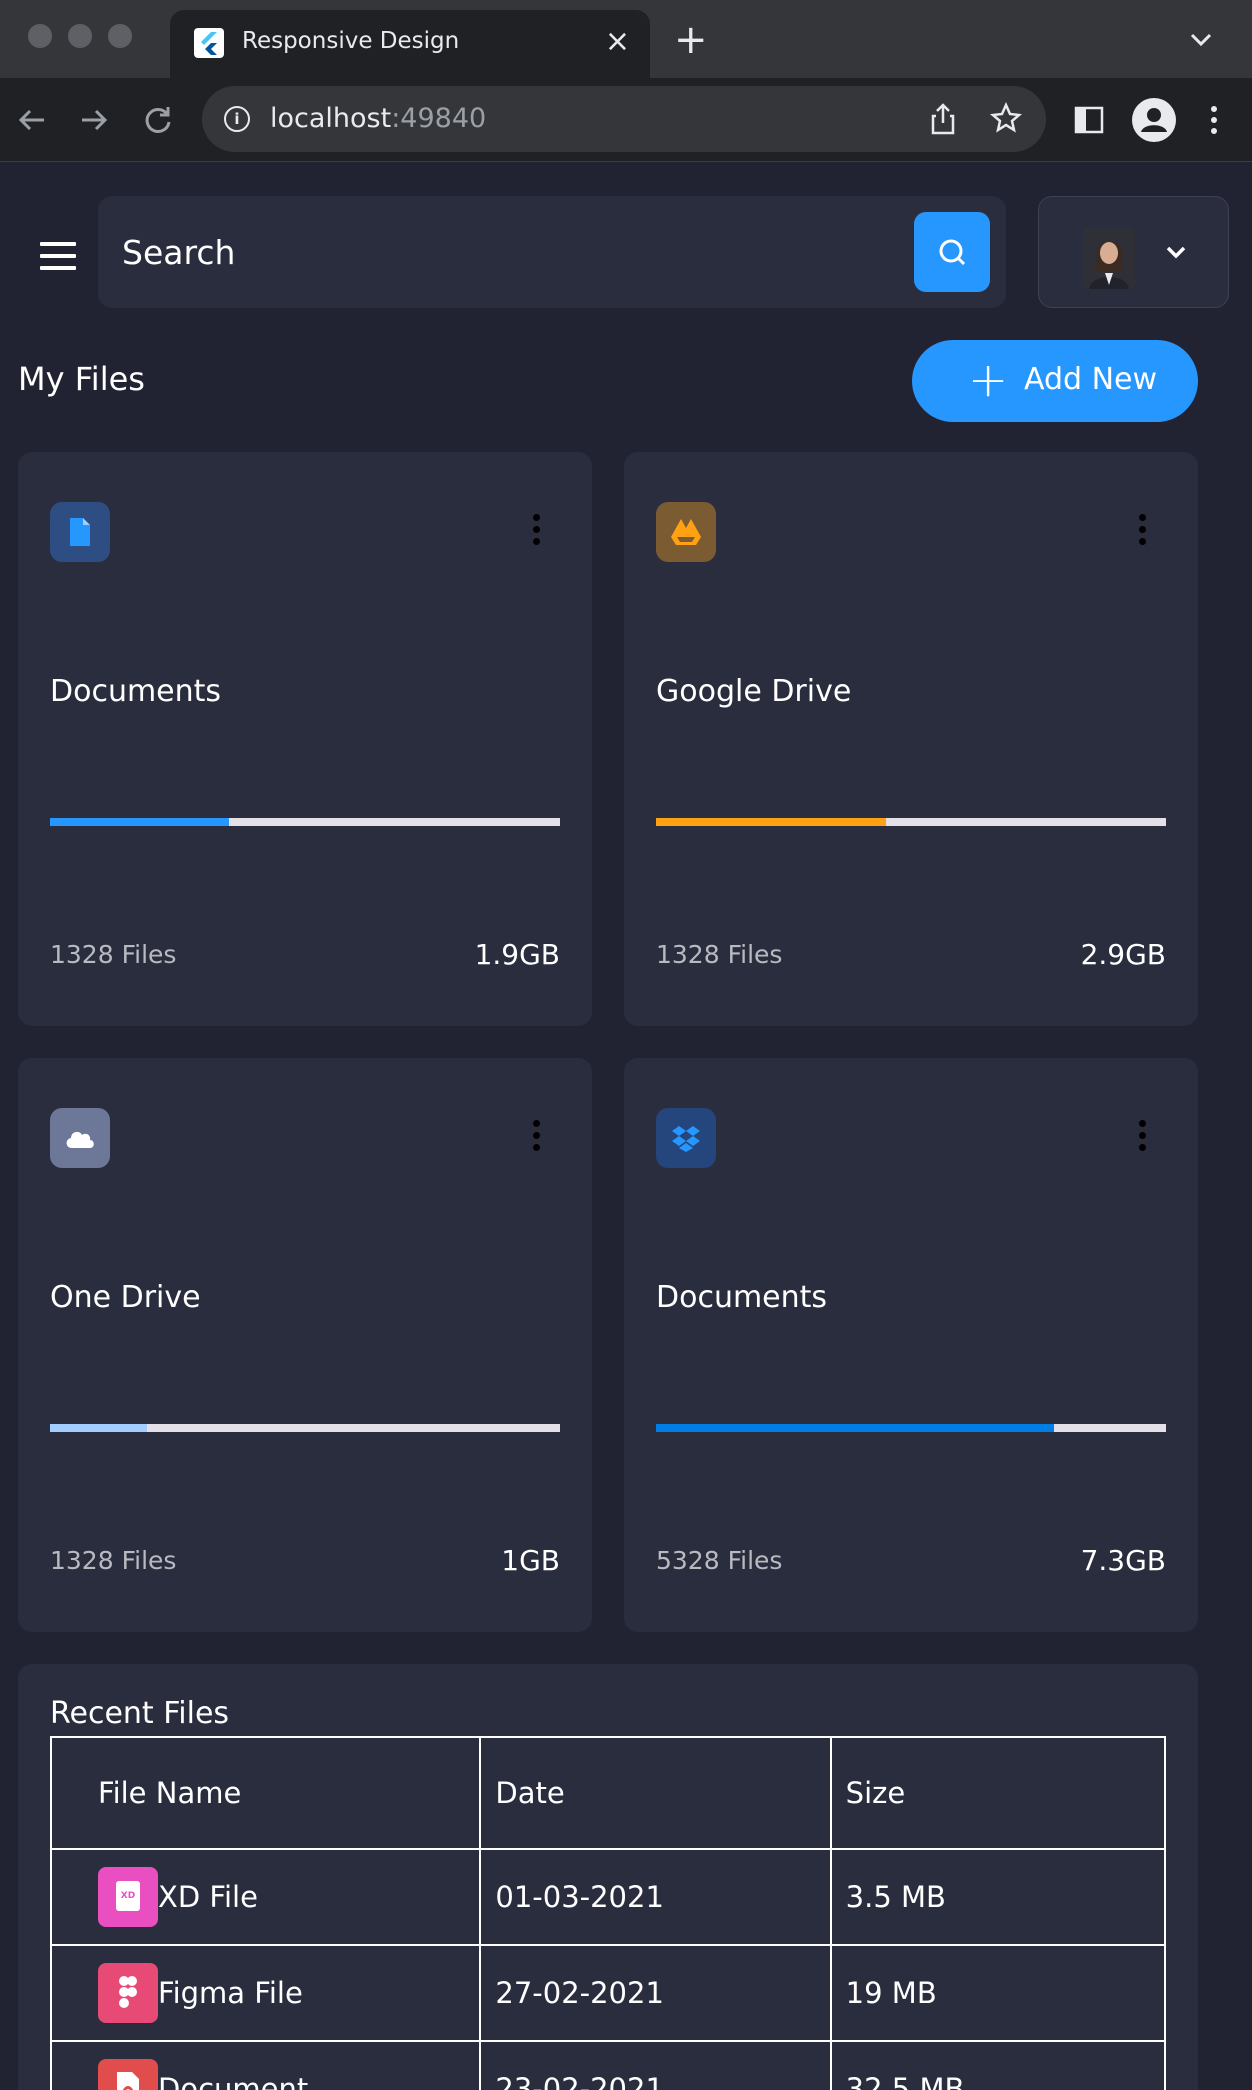 The height and width of the screenshot is (2090, 1252). Describe the element at coordinates (998, 1793) in the screenshot. I see `column-header-size: Size` at that location.